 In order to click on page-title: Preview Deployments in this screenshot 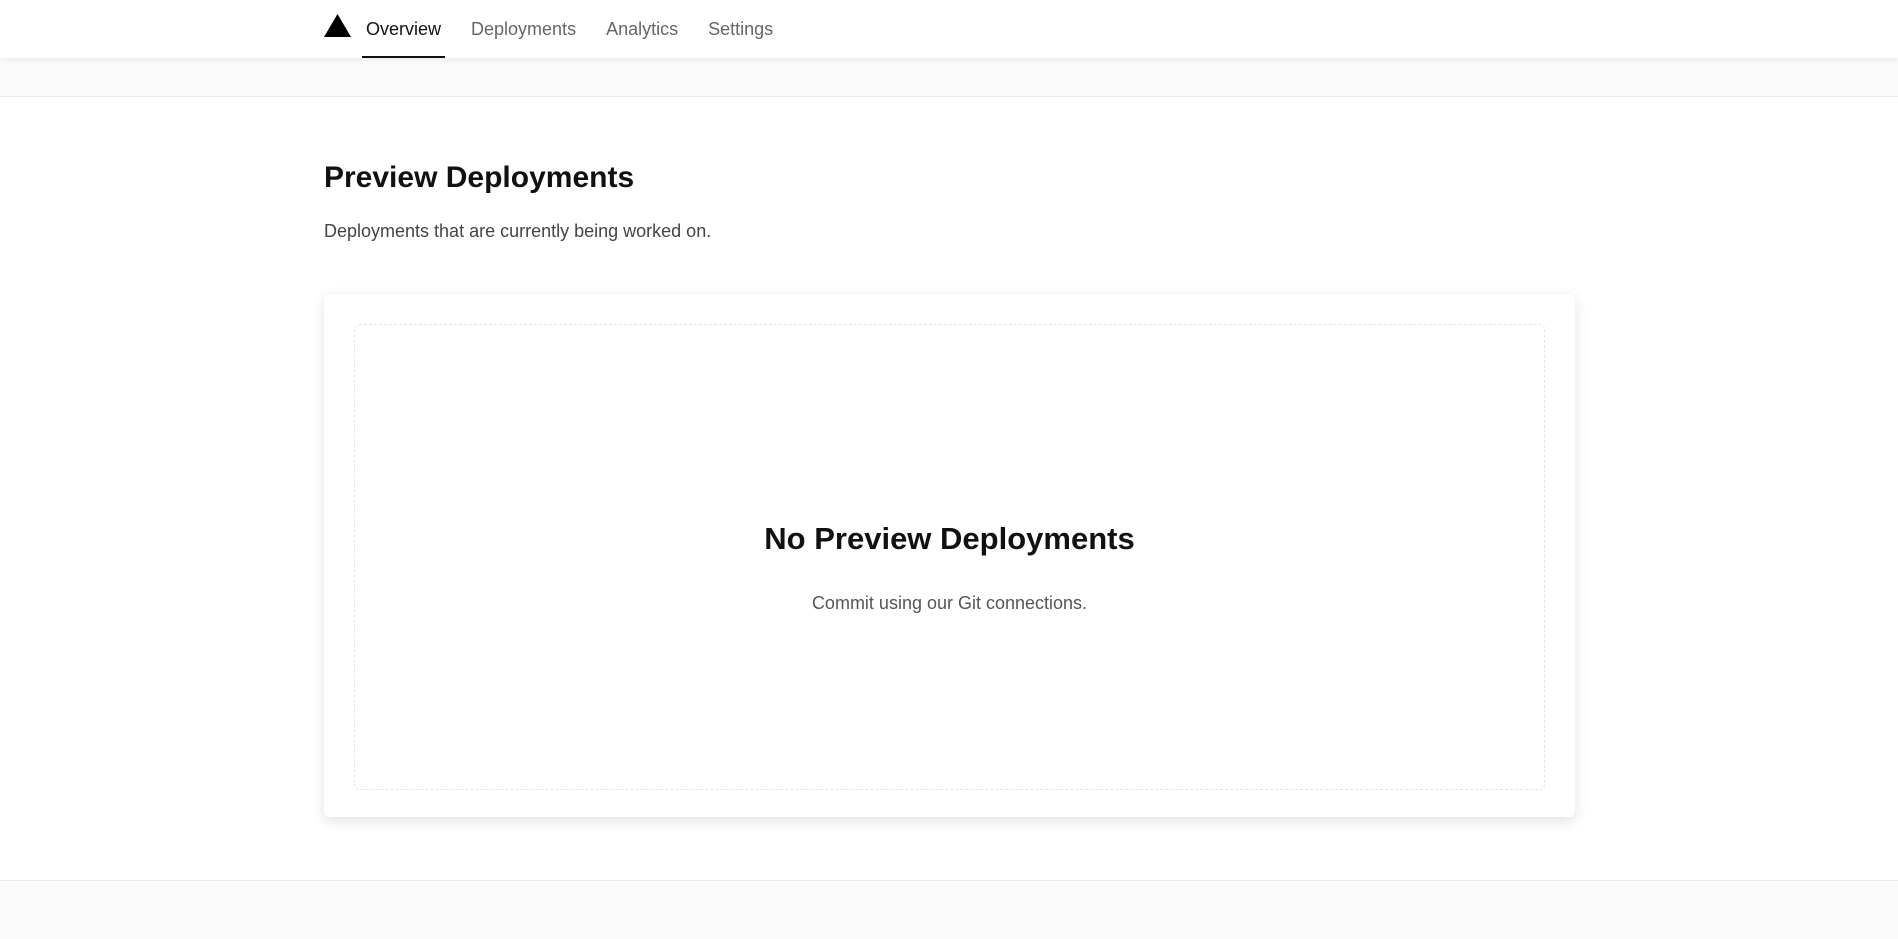, I will do `click(479, 177)`.